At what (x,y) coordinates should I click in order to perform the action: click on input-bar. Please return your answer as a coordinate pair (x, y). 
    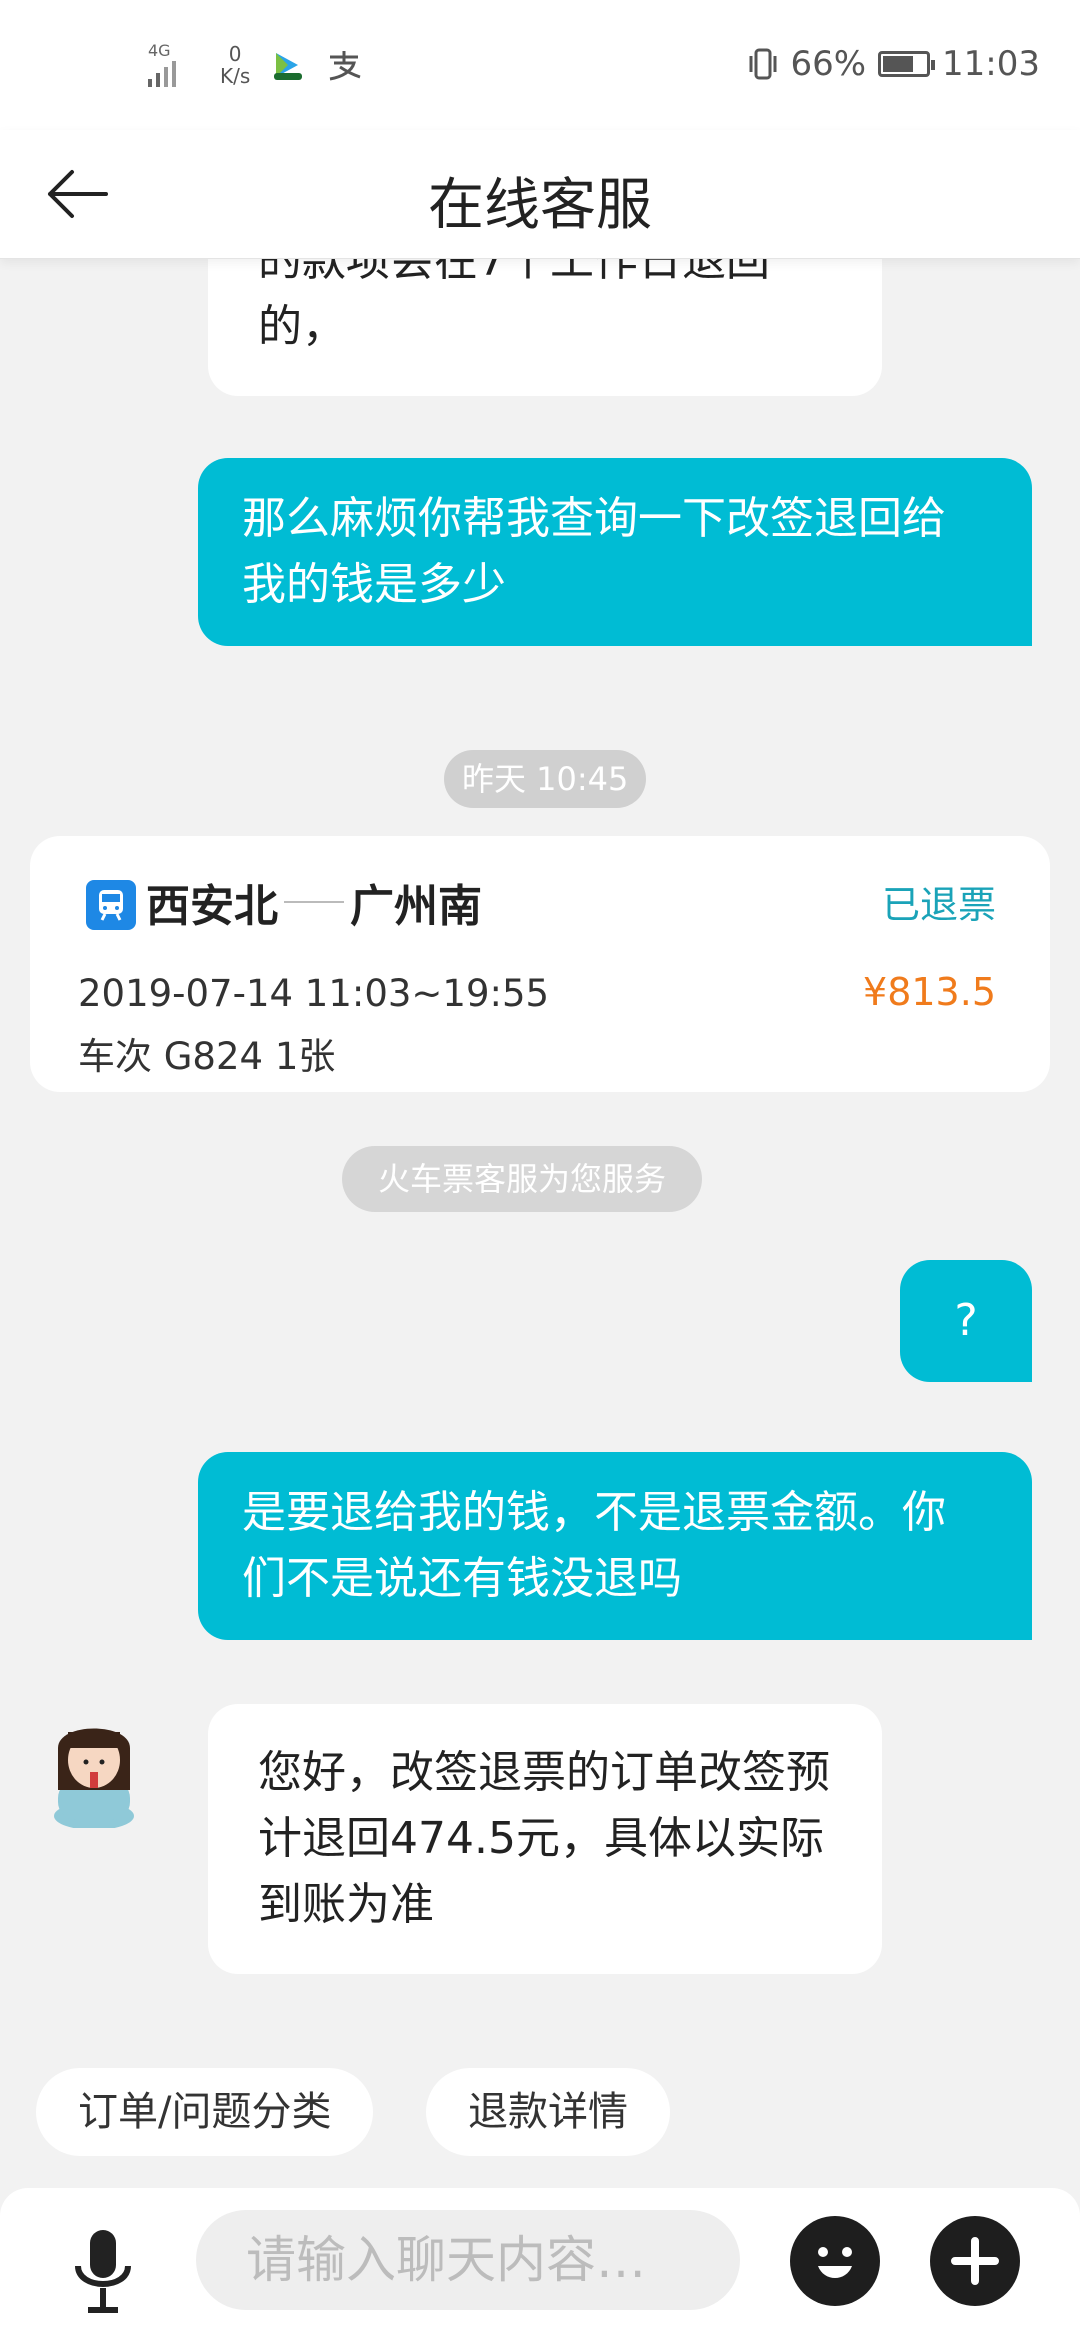
    Looking at the image, I should click on (540, 2264).